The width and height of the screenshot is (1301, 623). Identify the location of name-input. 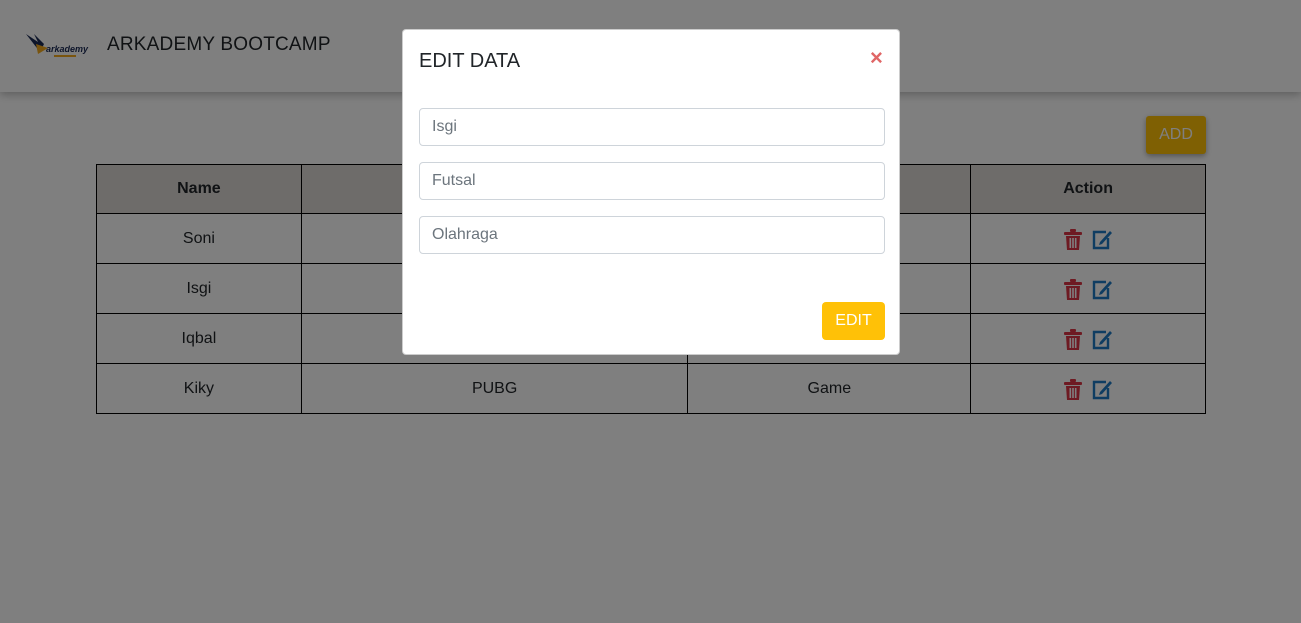
(652, 127).